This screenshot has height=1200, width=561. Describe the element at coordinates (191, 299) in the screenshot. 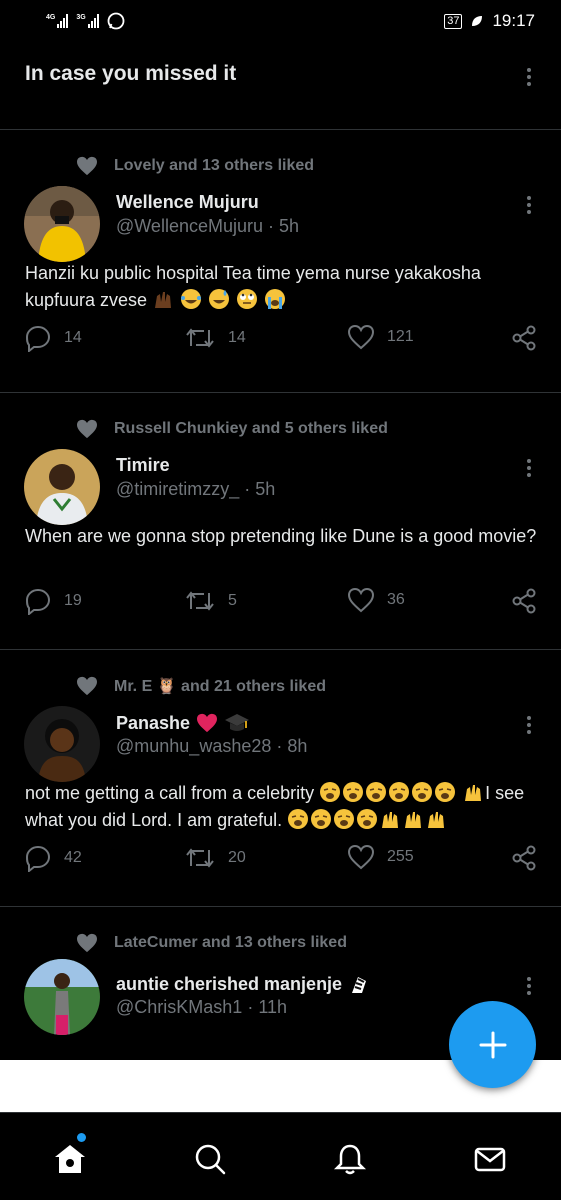

I see `emoji-joy` at that location.